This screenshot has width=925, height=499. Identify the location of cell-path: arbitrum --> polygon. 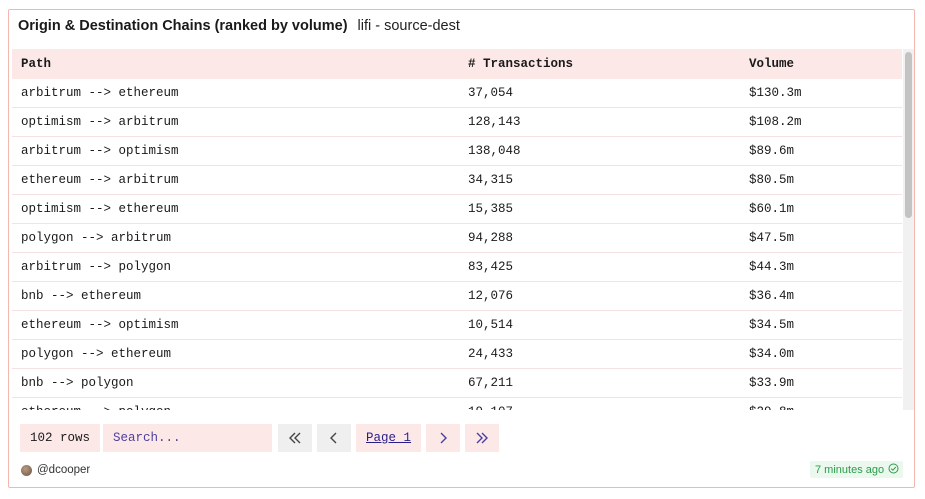
(235, 267).